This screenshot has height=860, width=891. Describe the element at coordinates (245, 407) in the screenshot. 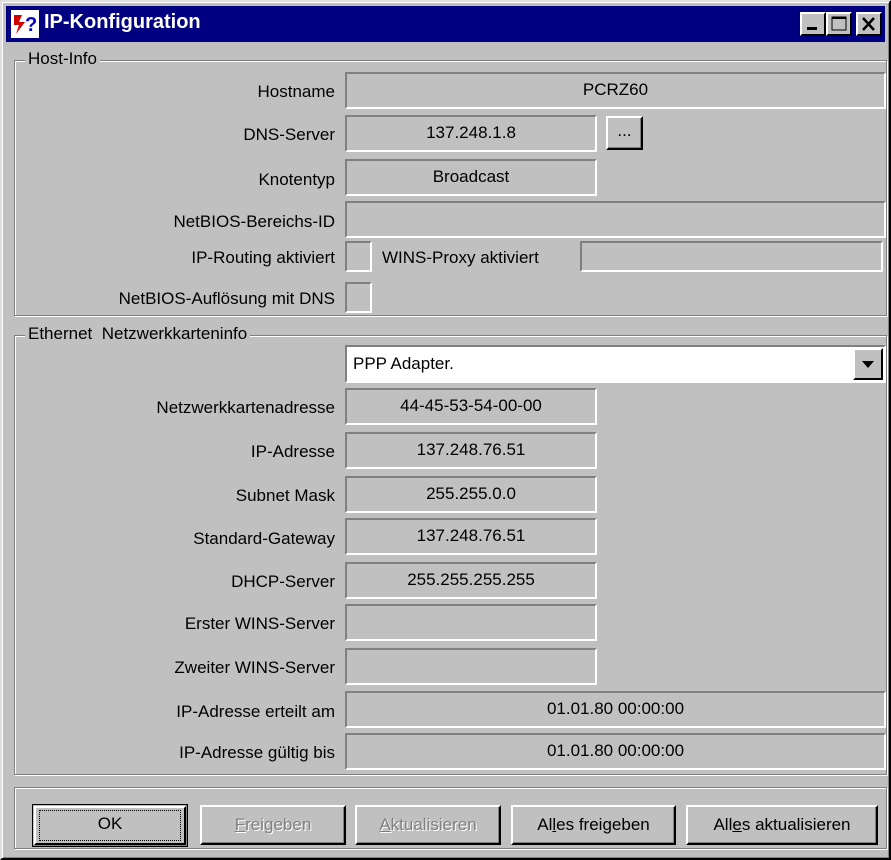

I see `adapter-row-label: Netzwerkkartenadresse` at that location.